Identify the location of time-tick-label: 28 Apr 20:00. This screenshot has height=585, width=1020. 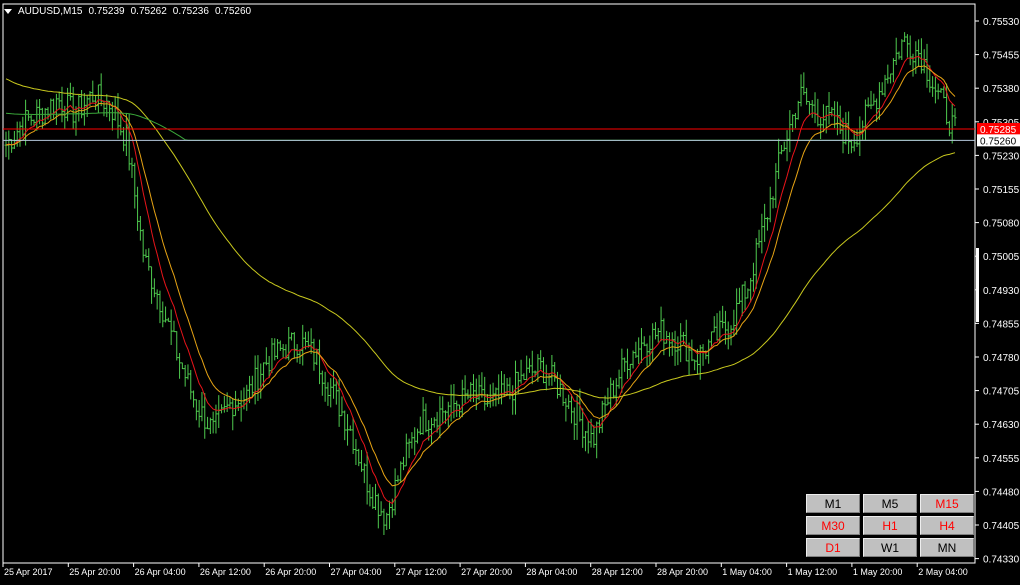
(682, 572).